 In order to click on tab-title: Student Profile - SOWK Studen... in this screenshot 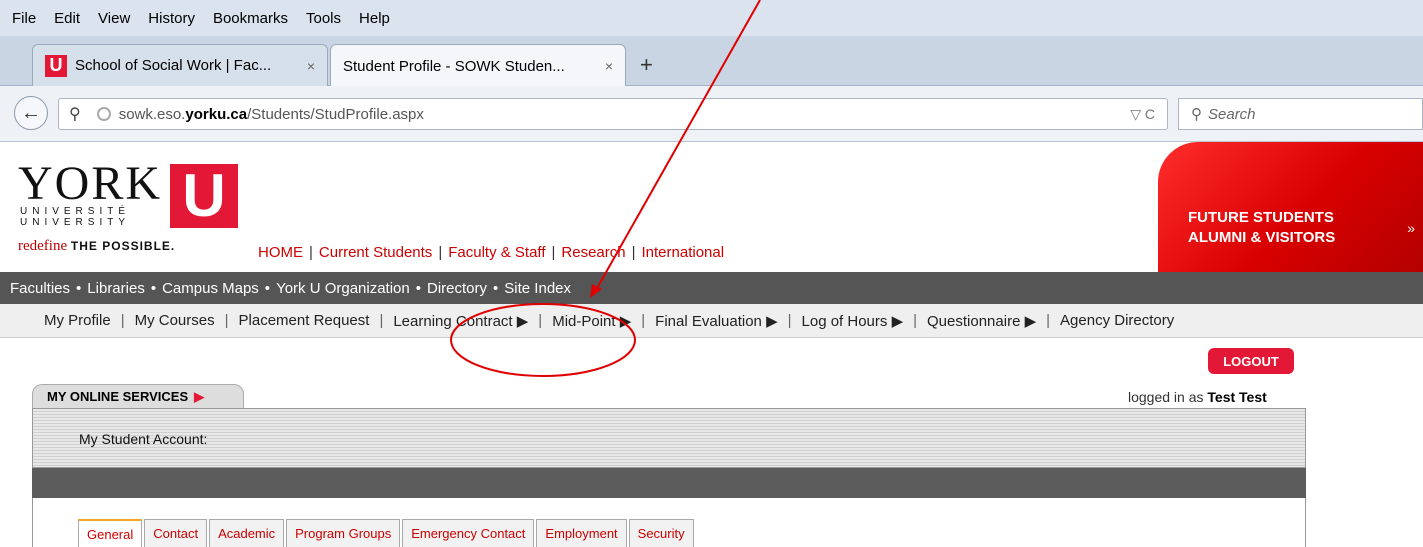, I will do `click(454, 66)`.